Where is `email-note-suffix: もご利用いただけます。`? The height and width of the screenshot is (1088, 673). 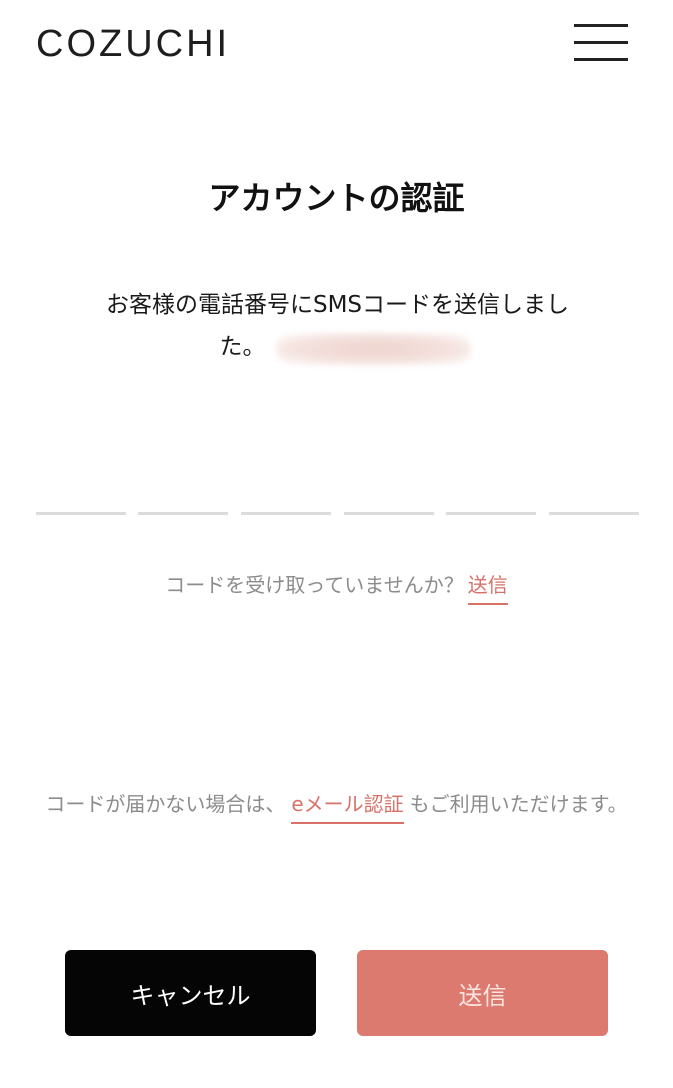 email-note-suffix: もご利用いただけます。 is located at coordinates (518, 804).